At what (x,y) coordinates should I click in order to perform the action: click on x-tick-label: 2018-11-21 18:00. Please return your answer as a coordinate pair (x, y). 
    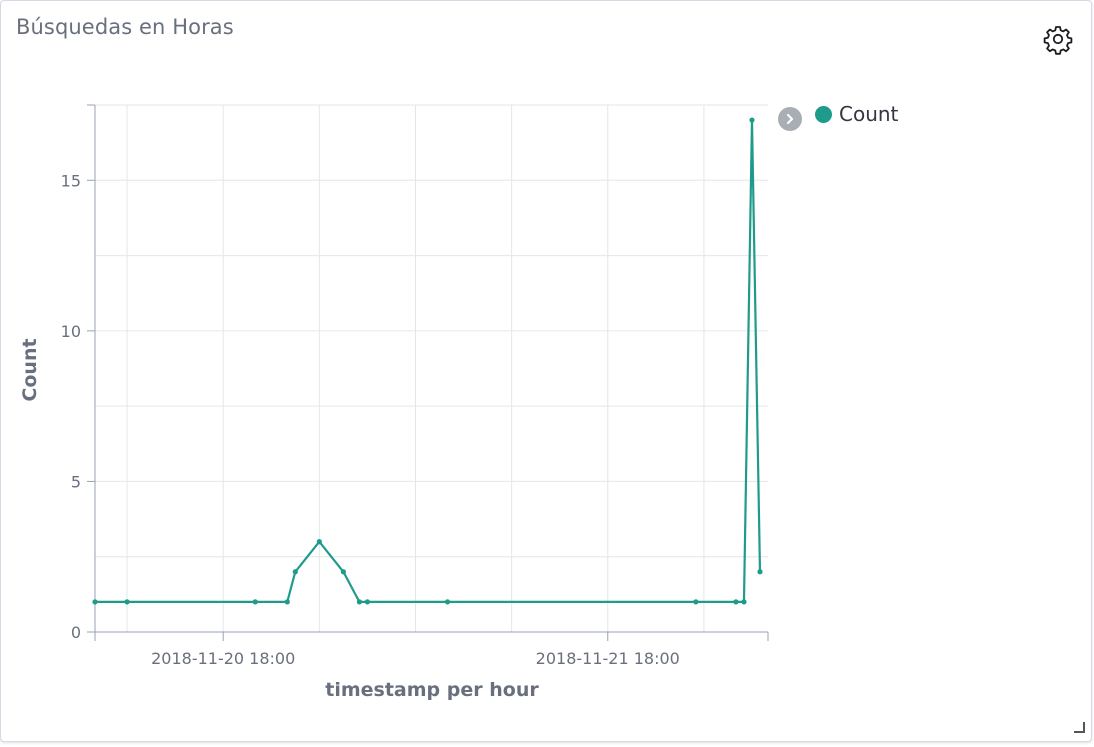
    Looking at the image, I should click on (608, 658).